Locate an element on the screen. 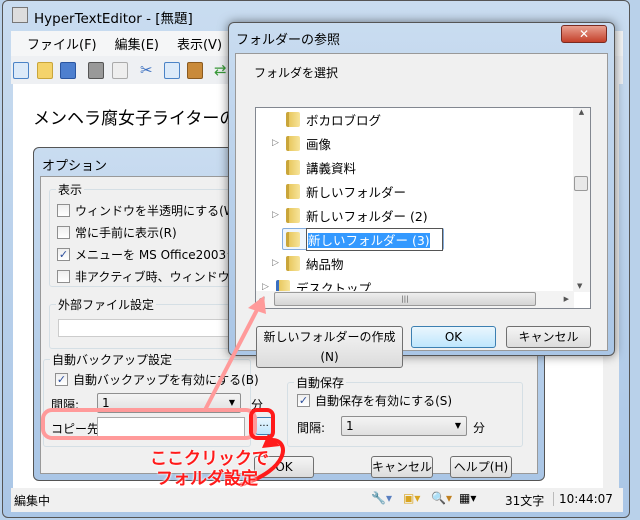 Image resolution: width=640 pixels, height=520 pixels. annotation-text: ここクリックで フォルダ設定 is located at coordinates (209, 469).